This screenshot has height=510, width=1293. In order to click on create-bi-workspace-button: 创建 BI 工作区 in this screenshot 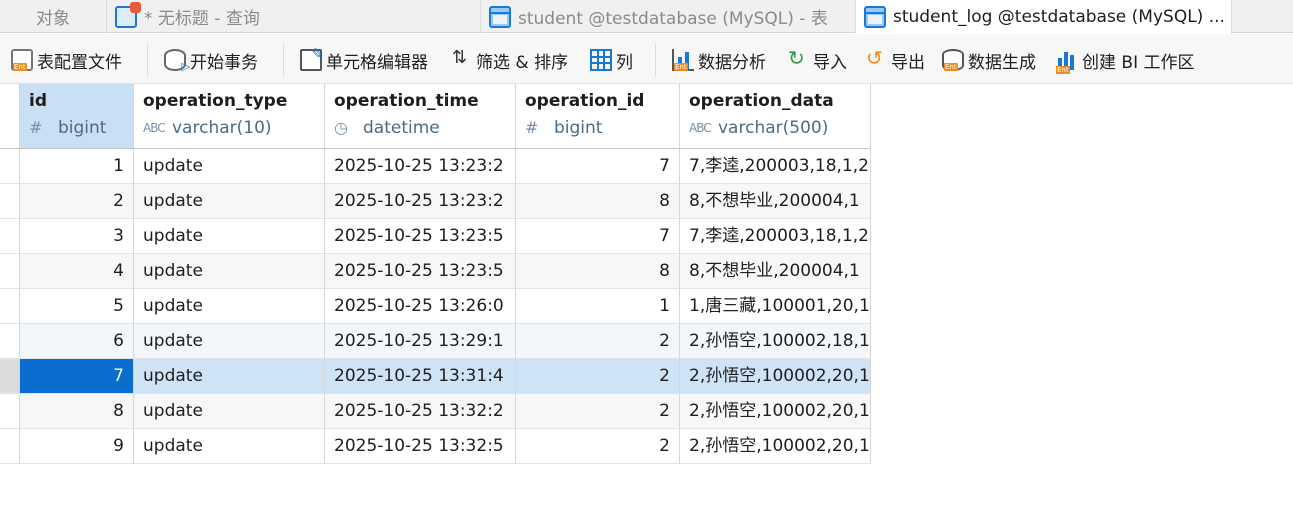, I will do `click(1125, 60)`.